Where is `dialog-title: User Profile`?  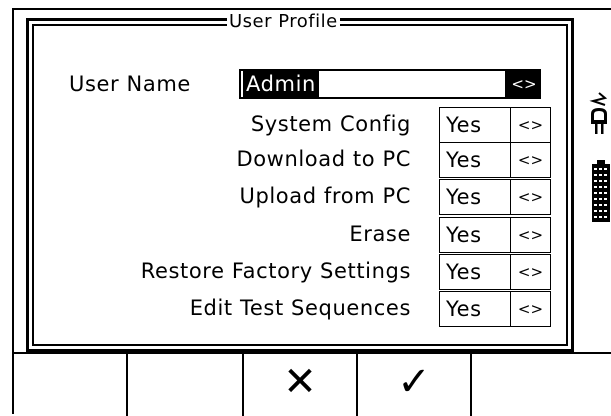 dialog-title: User Profile is located at coordinates (283, 22).